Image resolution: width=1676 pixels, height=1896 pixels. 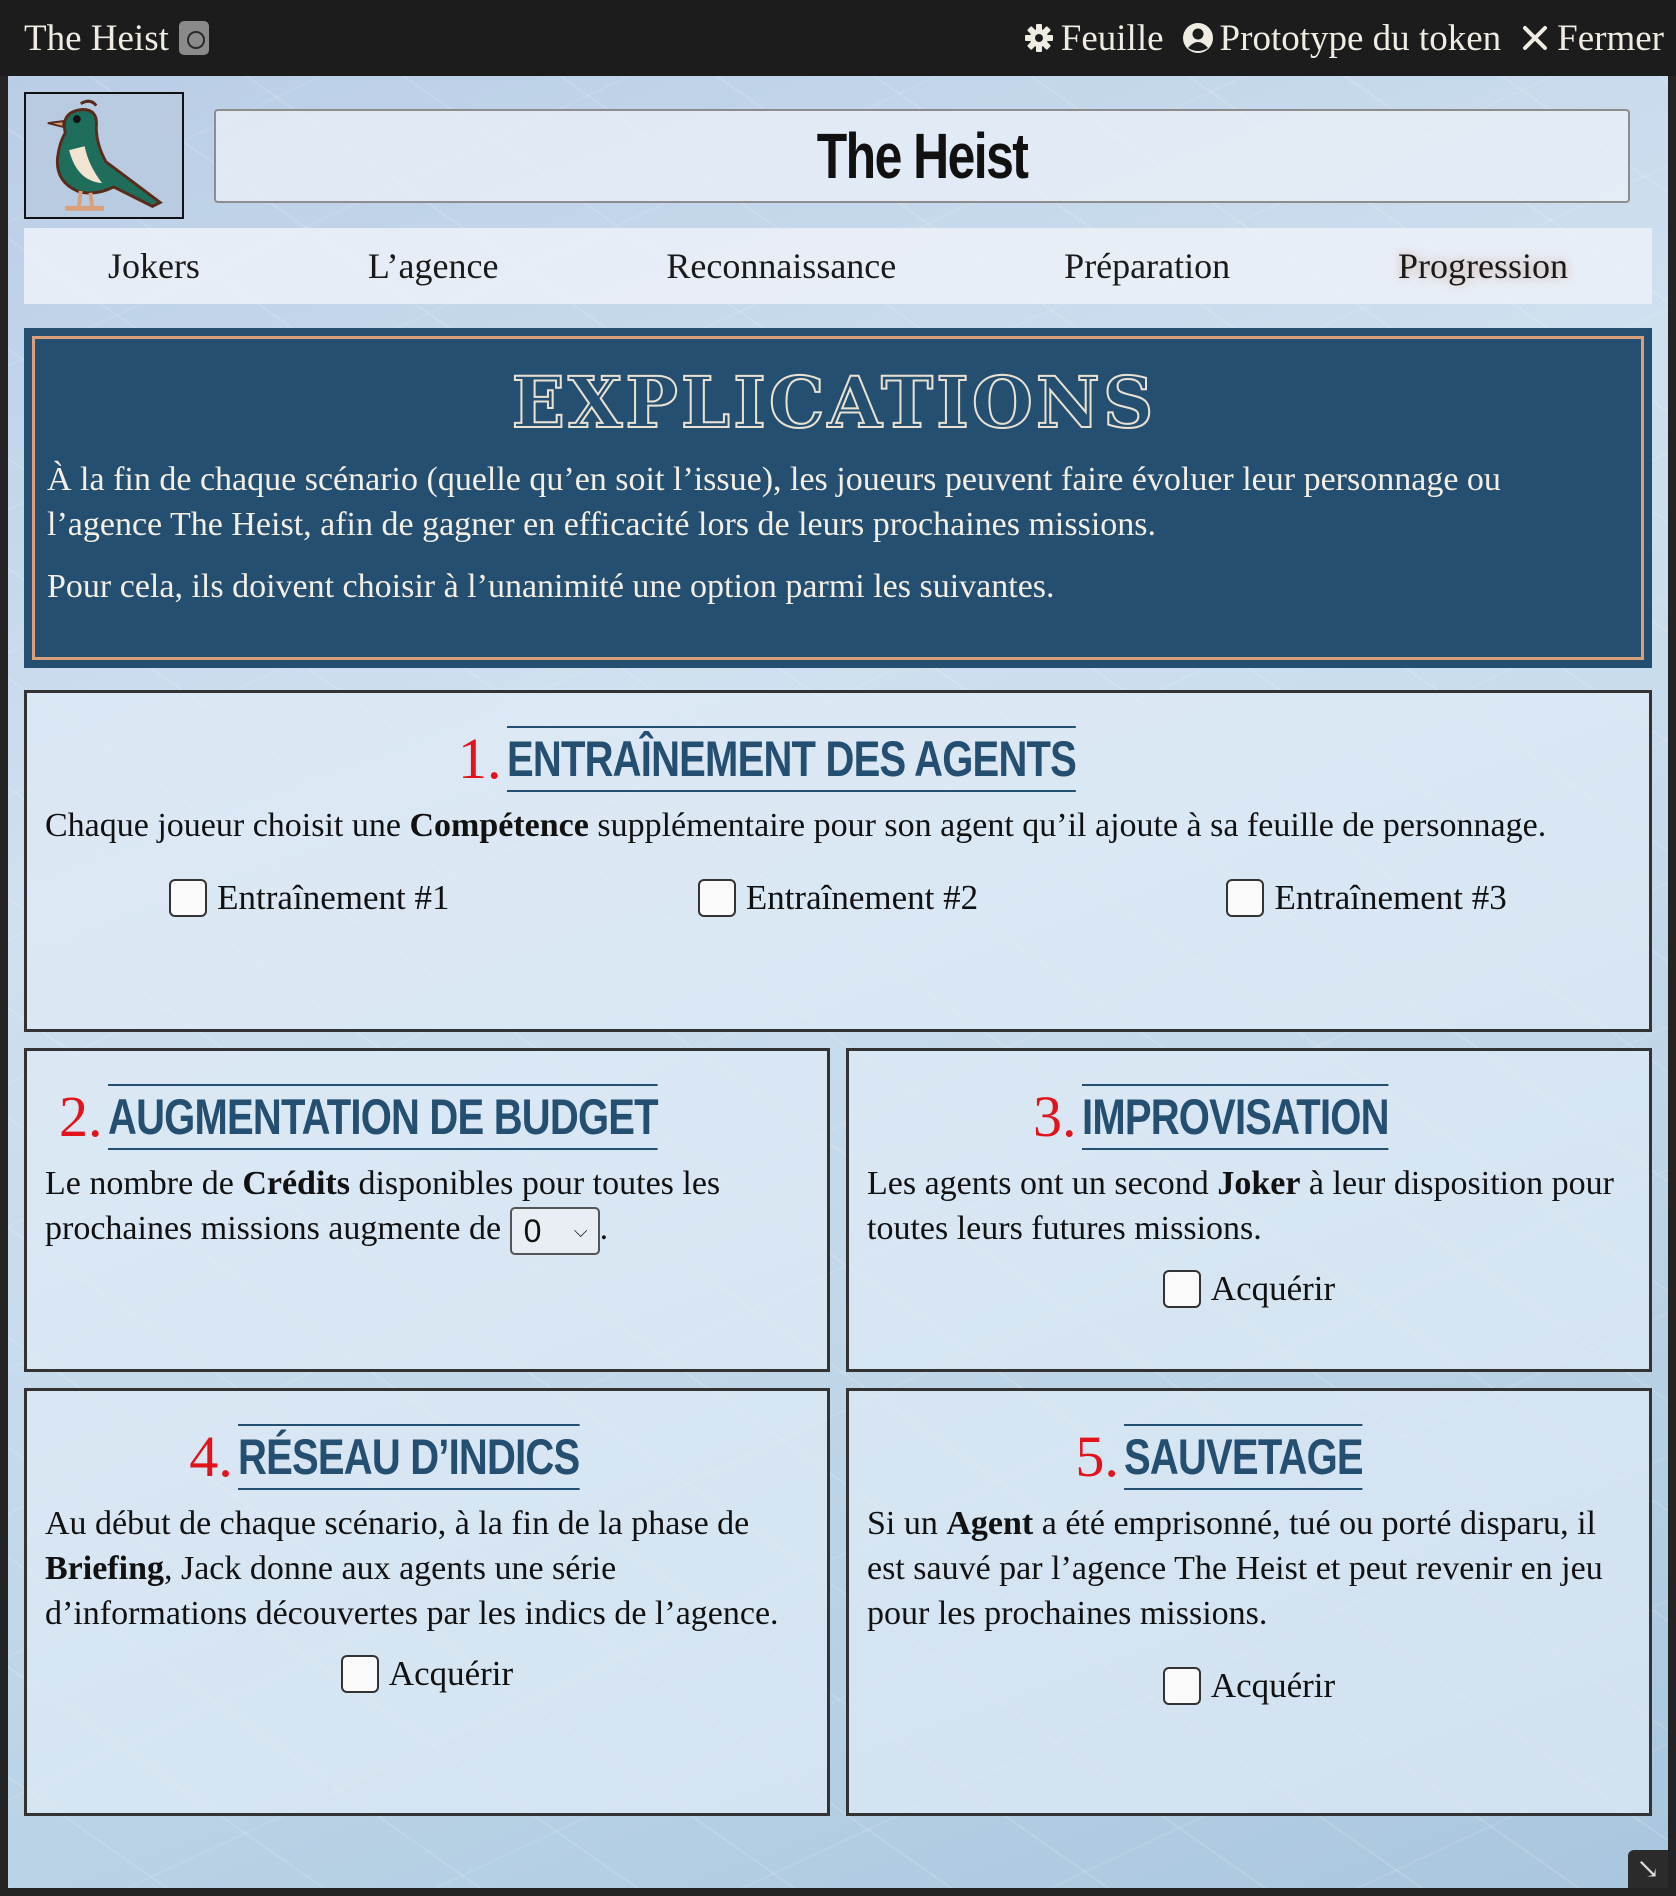 What do you see at coordinates (1244, 1456) in the screenshot?
I see `option-title: SAUVETAGE` at bounding box center [1244, 1456].